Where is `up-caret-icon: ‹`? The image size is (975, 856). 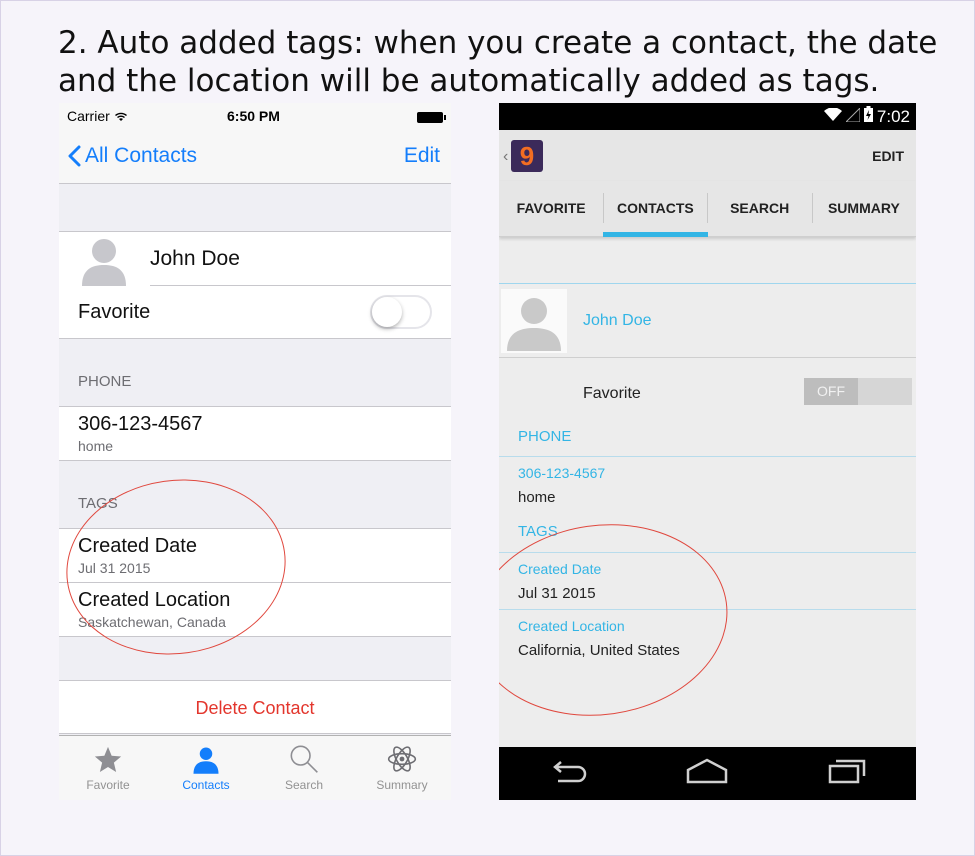
up-caret-icon: ‹ is located at coordinates (505, 157).